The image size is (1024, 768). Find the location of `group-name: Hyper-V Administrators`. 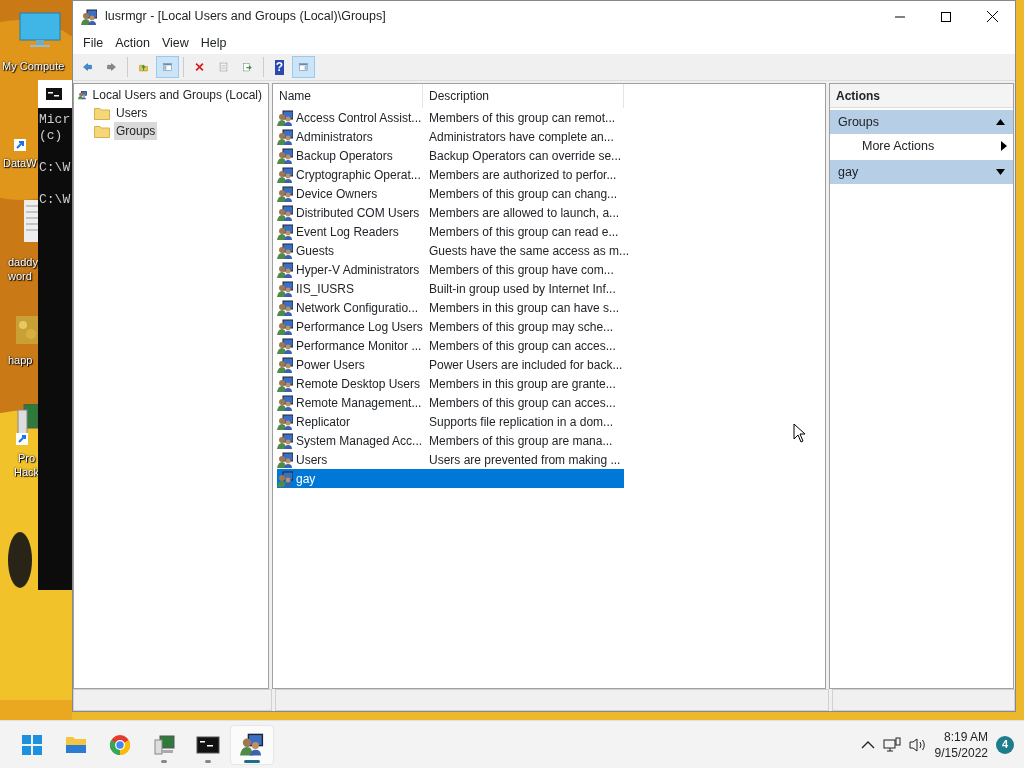

group-name: Hyper-V Administrators is located at coordinates (358, 270).